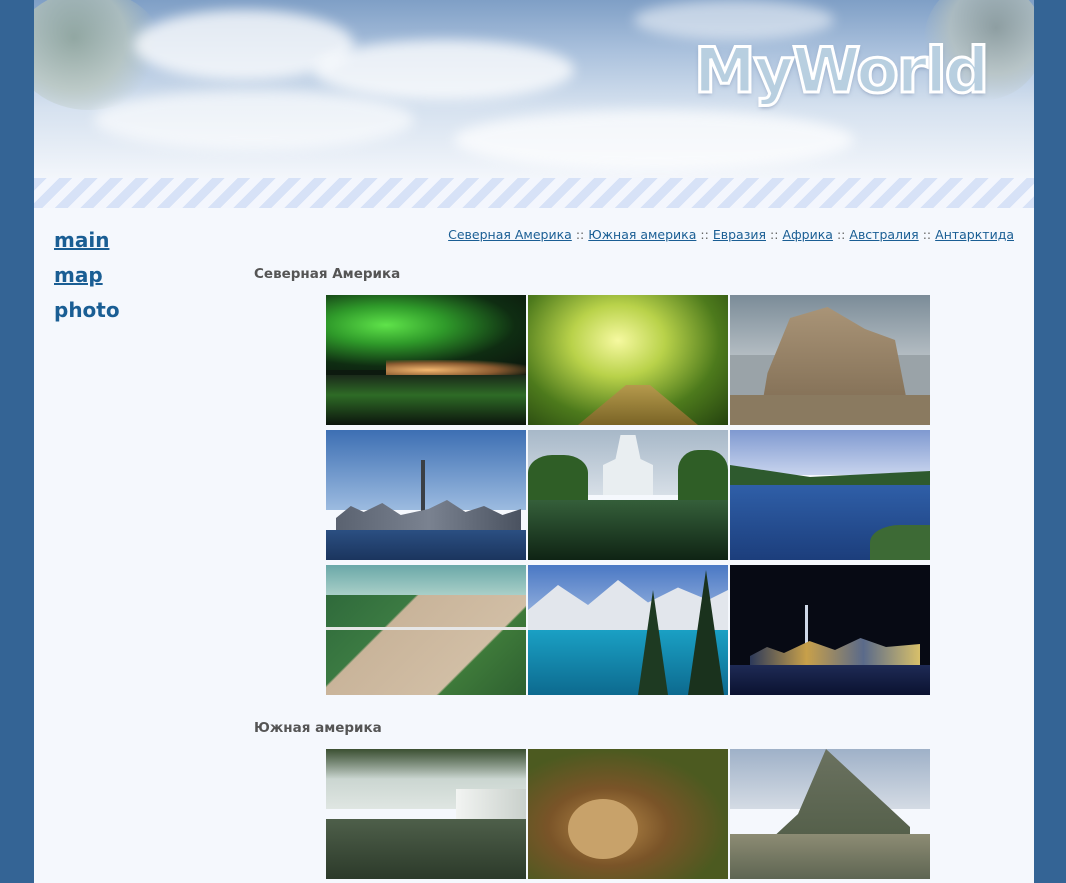 The width and height of the screenshot is (1066, 883). I want to click on section-title-south-america: Южная америка, so click(318, 728).